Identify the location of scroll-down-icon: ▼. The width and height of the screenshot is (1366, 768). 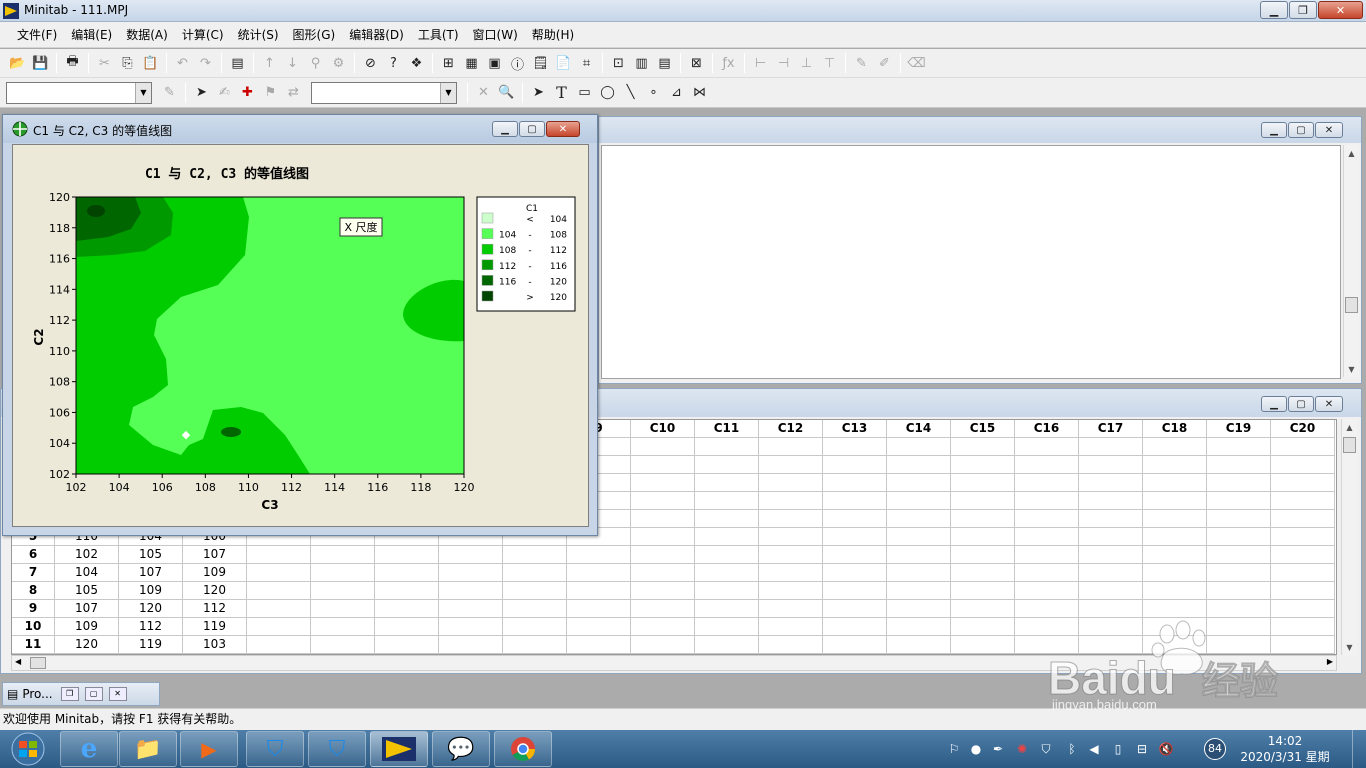
(1351, 369).